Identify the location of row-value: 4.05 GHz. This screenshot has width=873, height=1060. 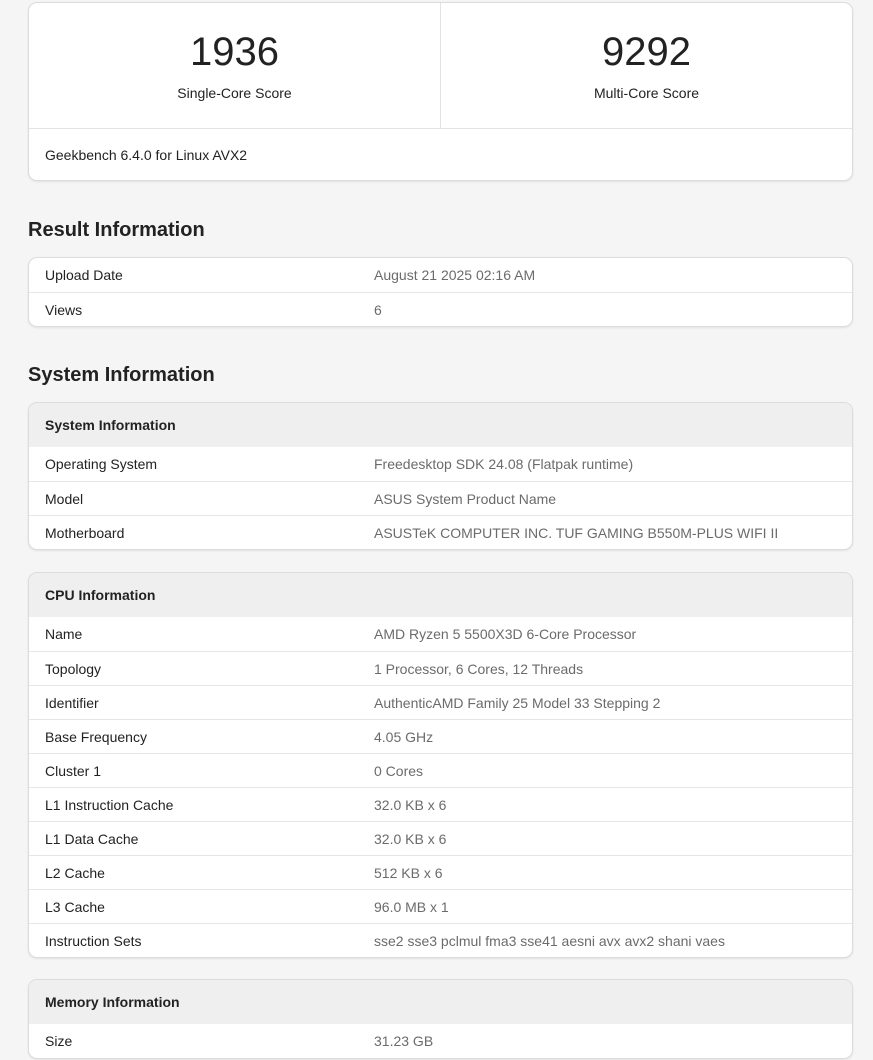
(404, 736).